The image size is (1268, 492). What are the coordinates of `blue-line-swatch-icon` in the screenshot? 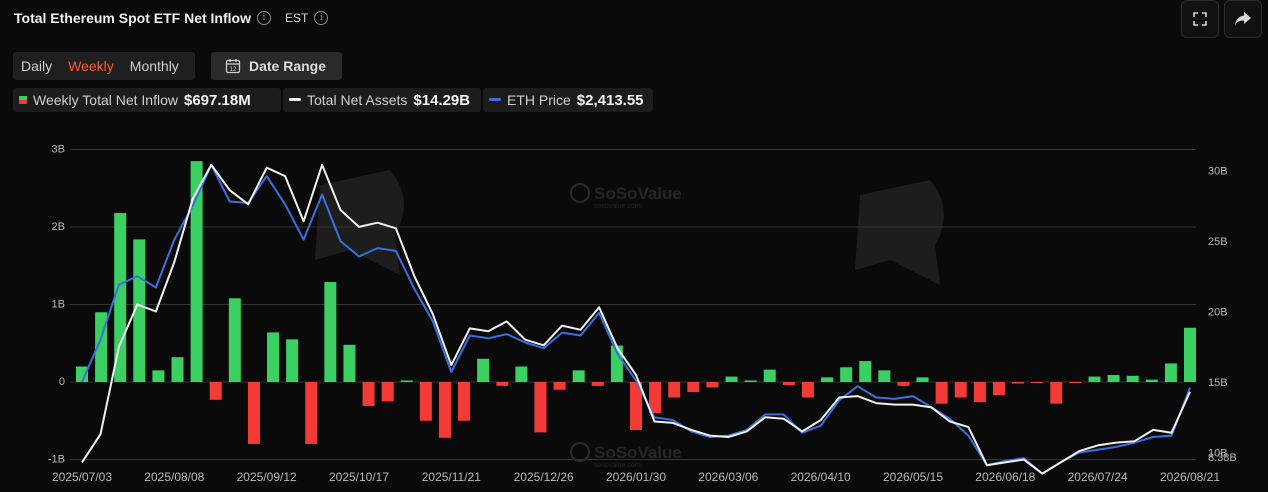 It's located at (495, 99).